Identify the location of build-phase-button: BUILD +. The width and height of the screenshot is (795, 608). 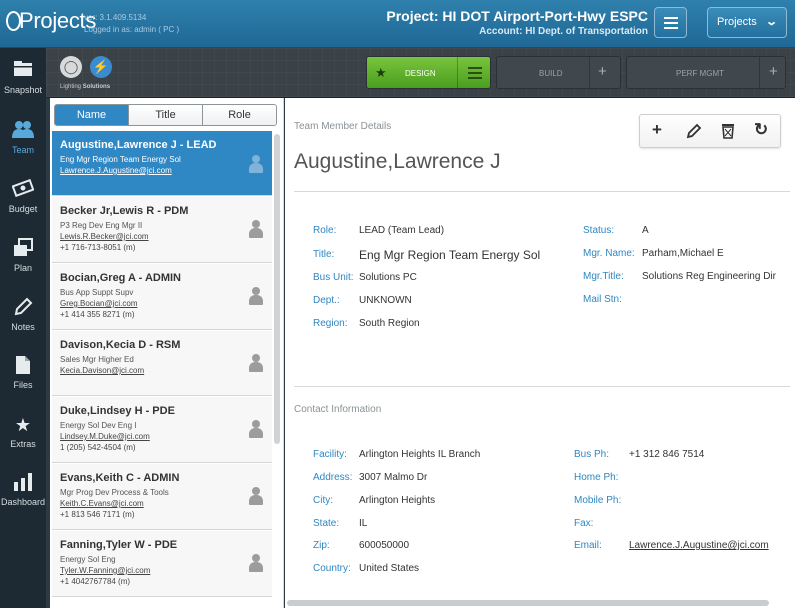
(558, 72).